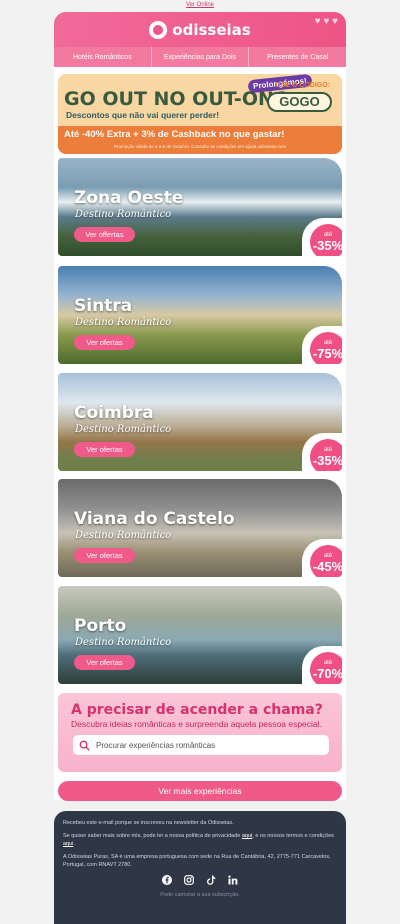  I want to click on destination-name: Coimbra, so click(114, 413).